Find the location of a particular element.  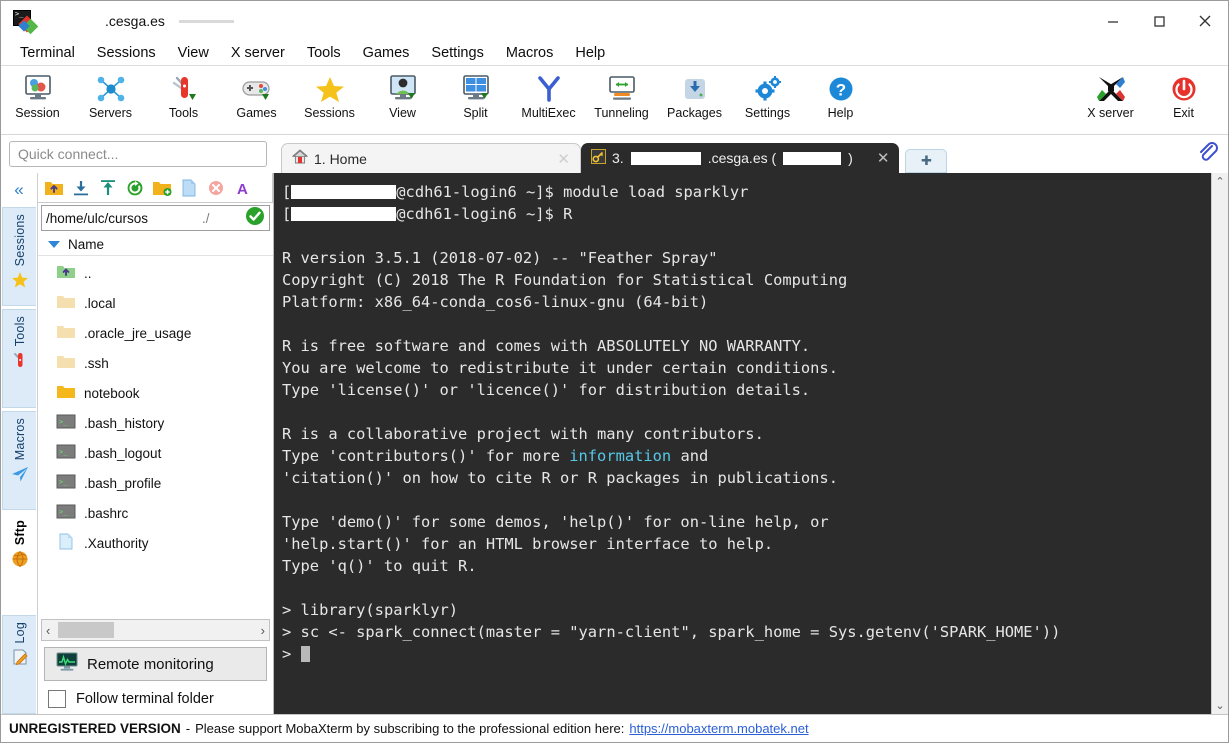

new-file-icon is located at coordinates (189, 188).